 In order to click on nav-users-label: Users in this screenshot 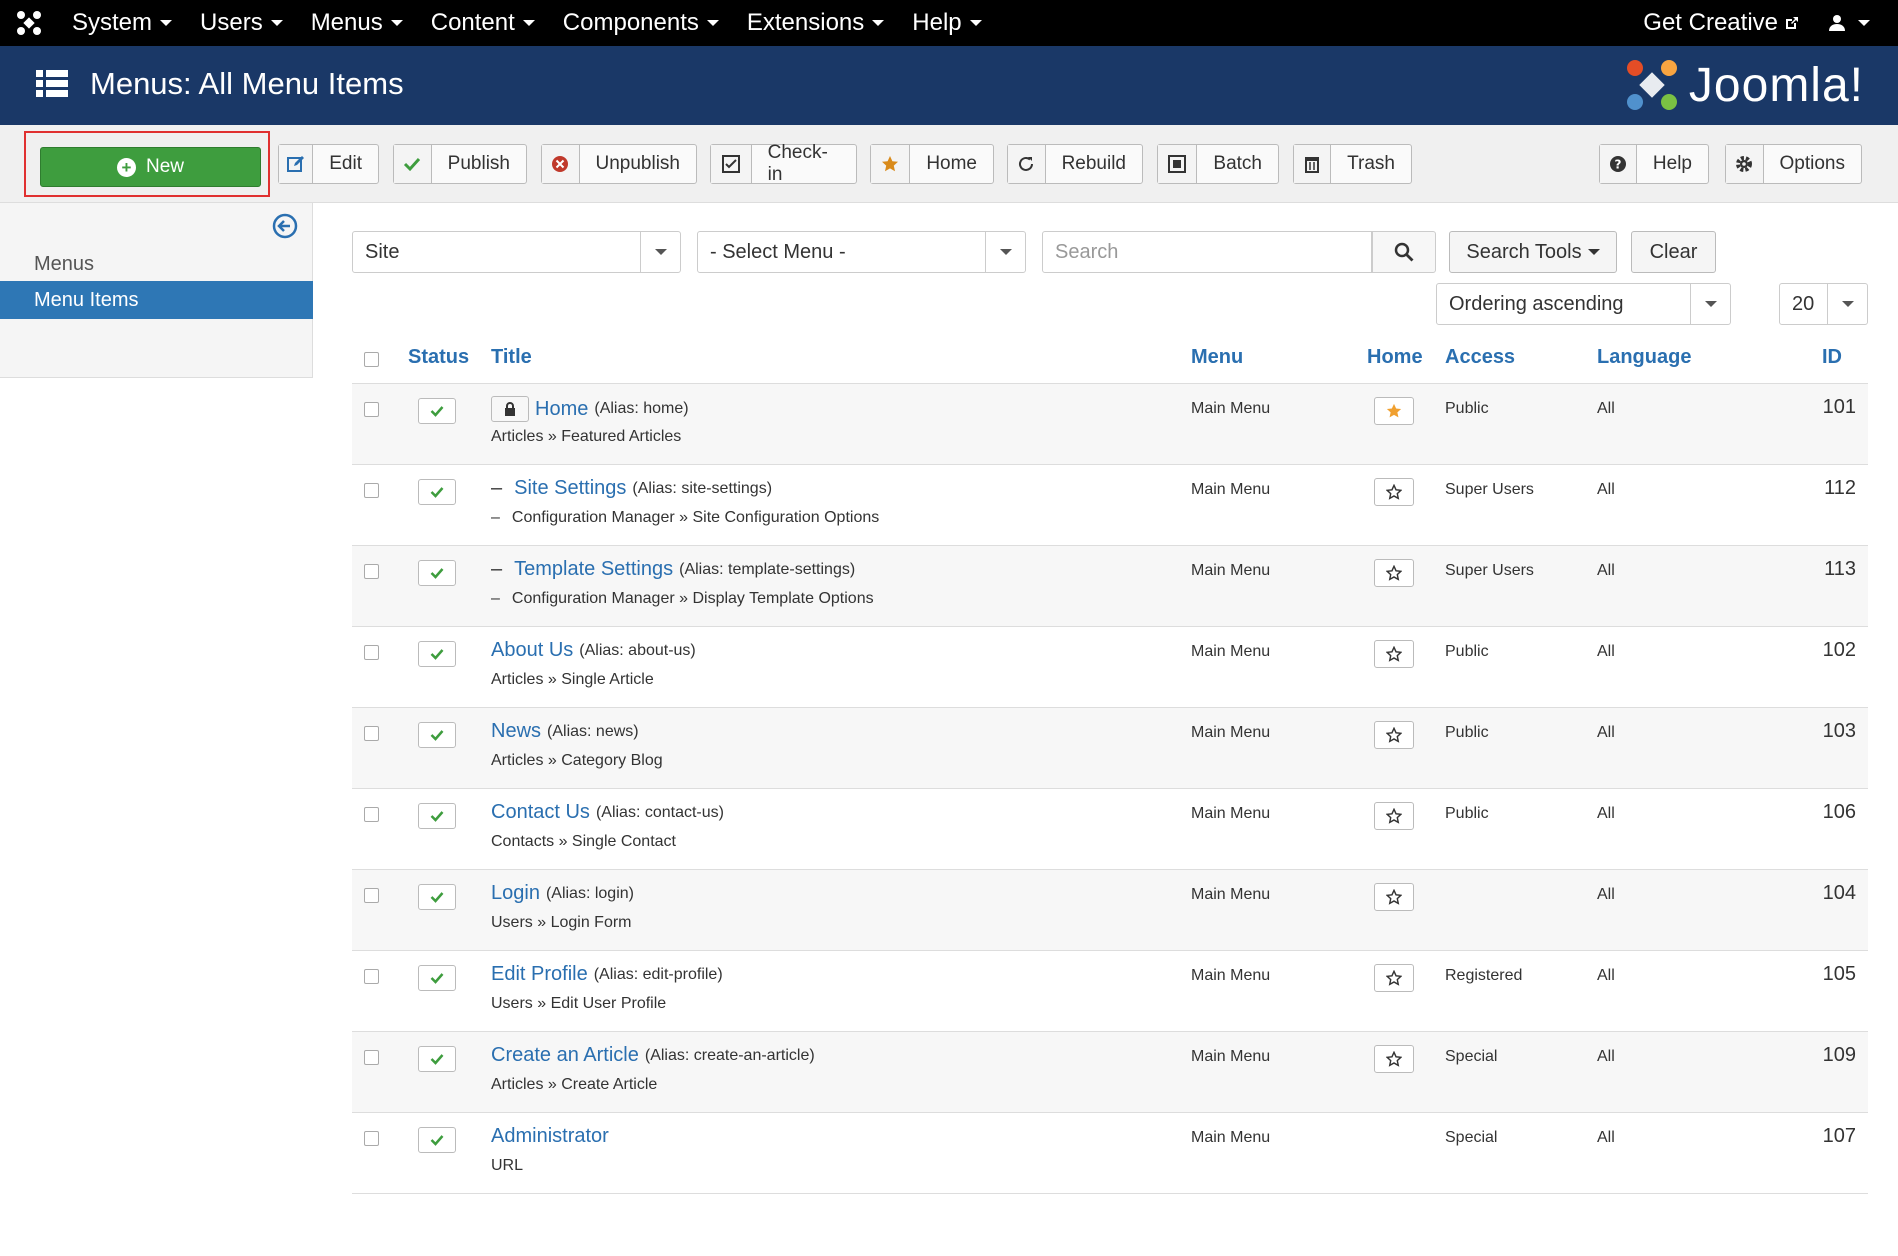, I will do `click(231, 22)`.